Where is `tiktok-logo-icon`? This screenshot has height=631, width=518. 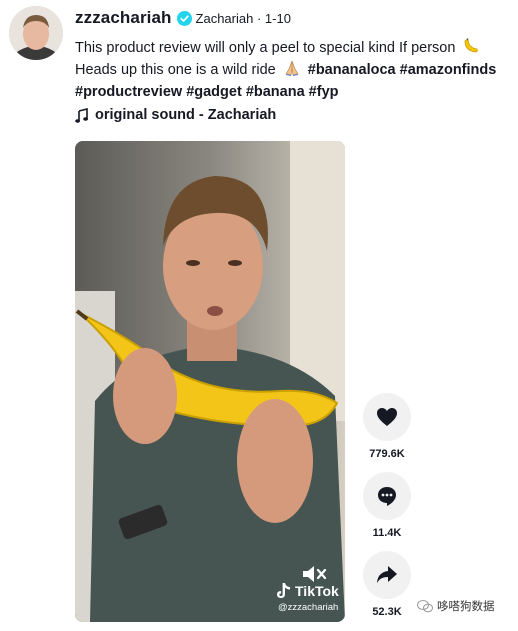 tiktok-logo-icon is located at coordinates (283, 590).